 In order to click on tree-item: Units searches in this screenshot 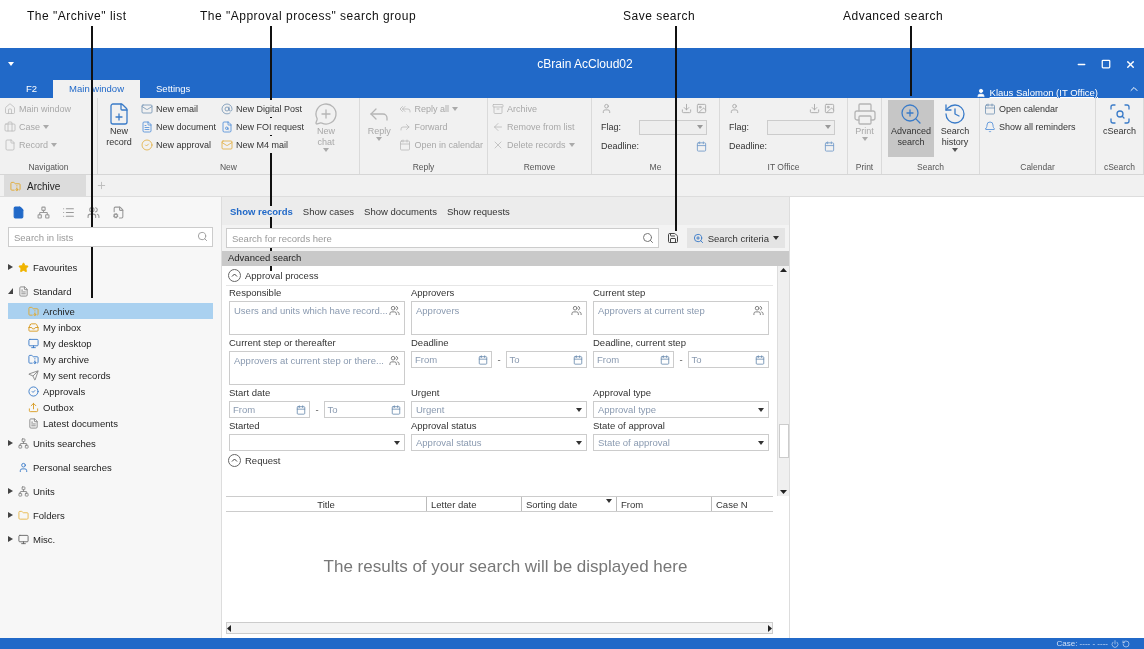, I will do `click(110, 443)`.